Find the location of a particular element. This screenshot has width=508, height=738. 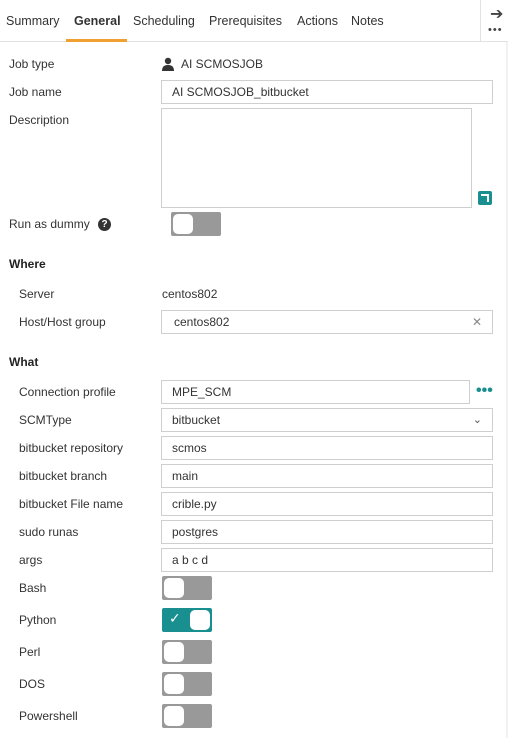

clear-icon: ✕ is located at coordinates (477, 322).